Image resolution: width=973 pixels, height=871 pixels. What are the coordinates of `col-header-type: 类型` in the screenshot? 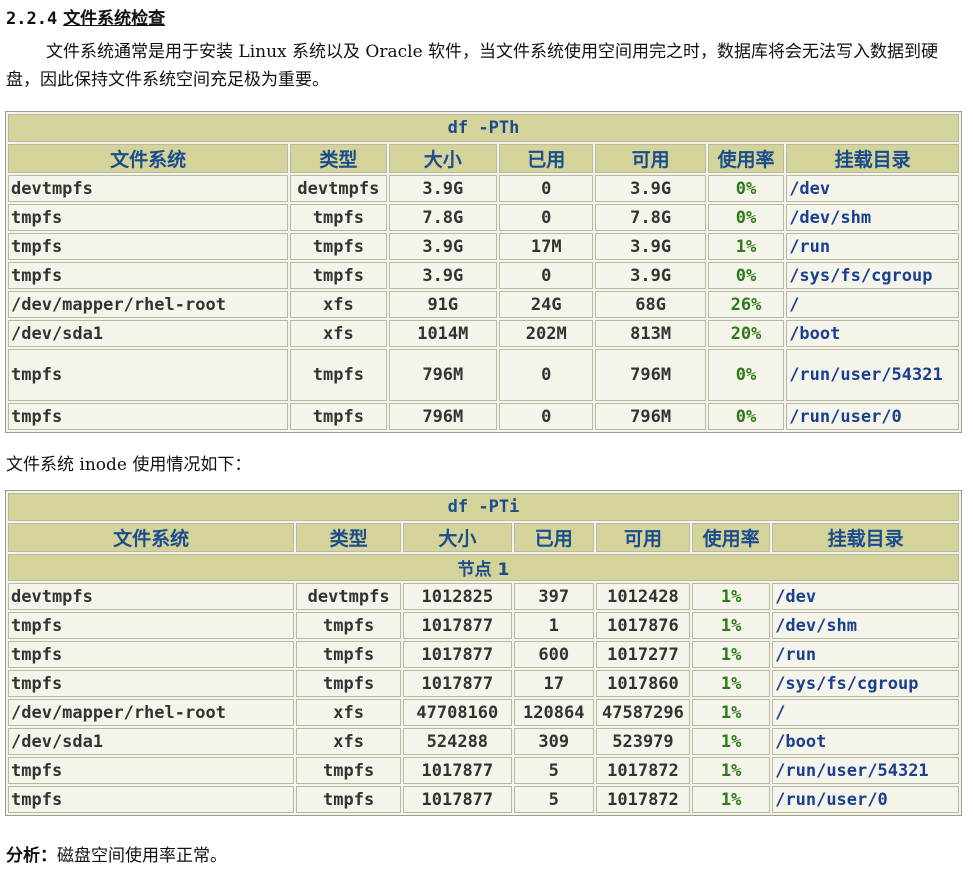 It's located at (348, 537).